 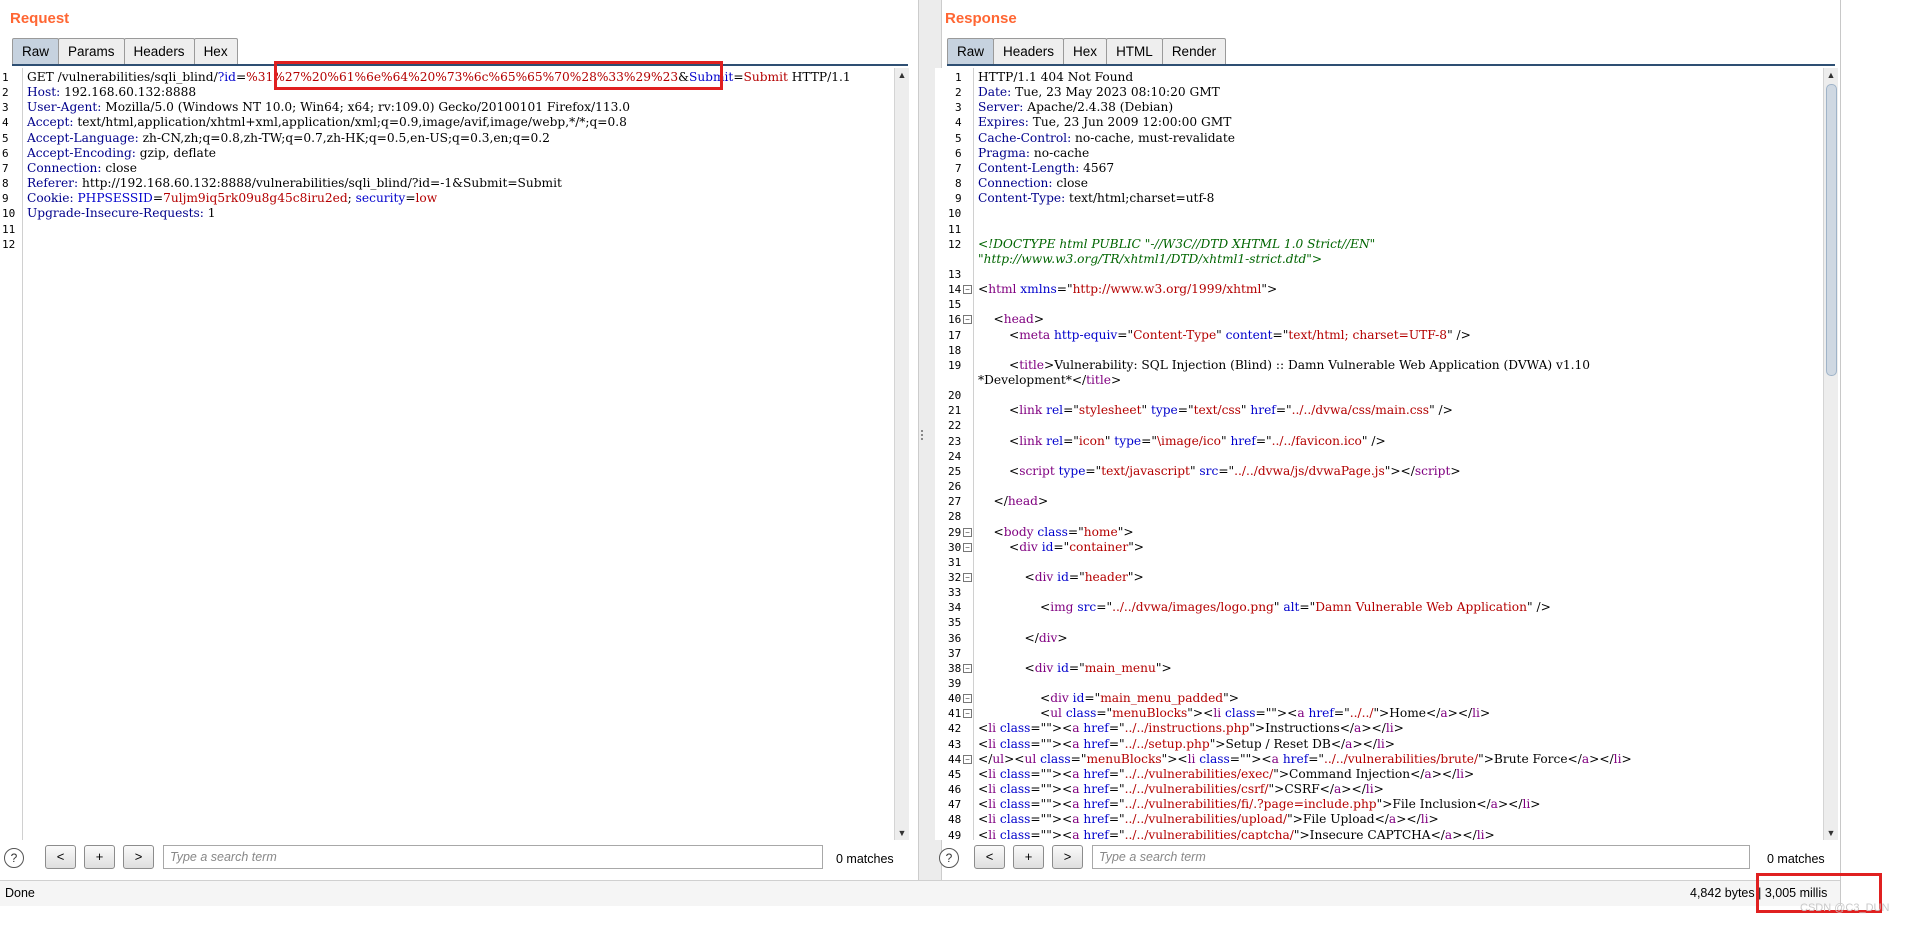 I want to click on code-token: alt, so click(x=1291, y=607).